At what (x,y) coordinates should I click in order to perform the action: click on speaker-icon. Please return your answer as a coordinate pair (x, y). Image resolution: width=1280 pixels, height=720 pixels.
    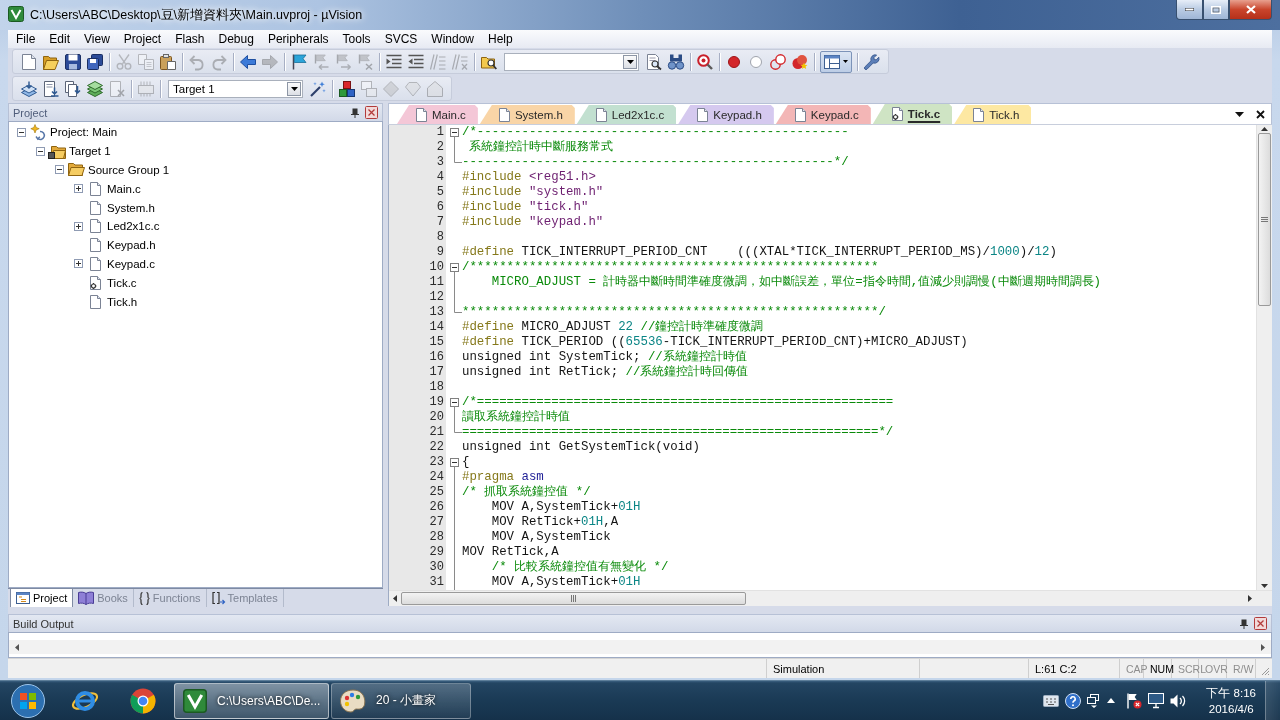
    Looking at the image, I should click on (1178, 700).